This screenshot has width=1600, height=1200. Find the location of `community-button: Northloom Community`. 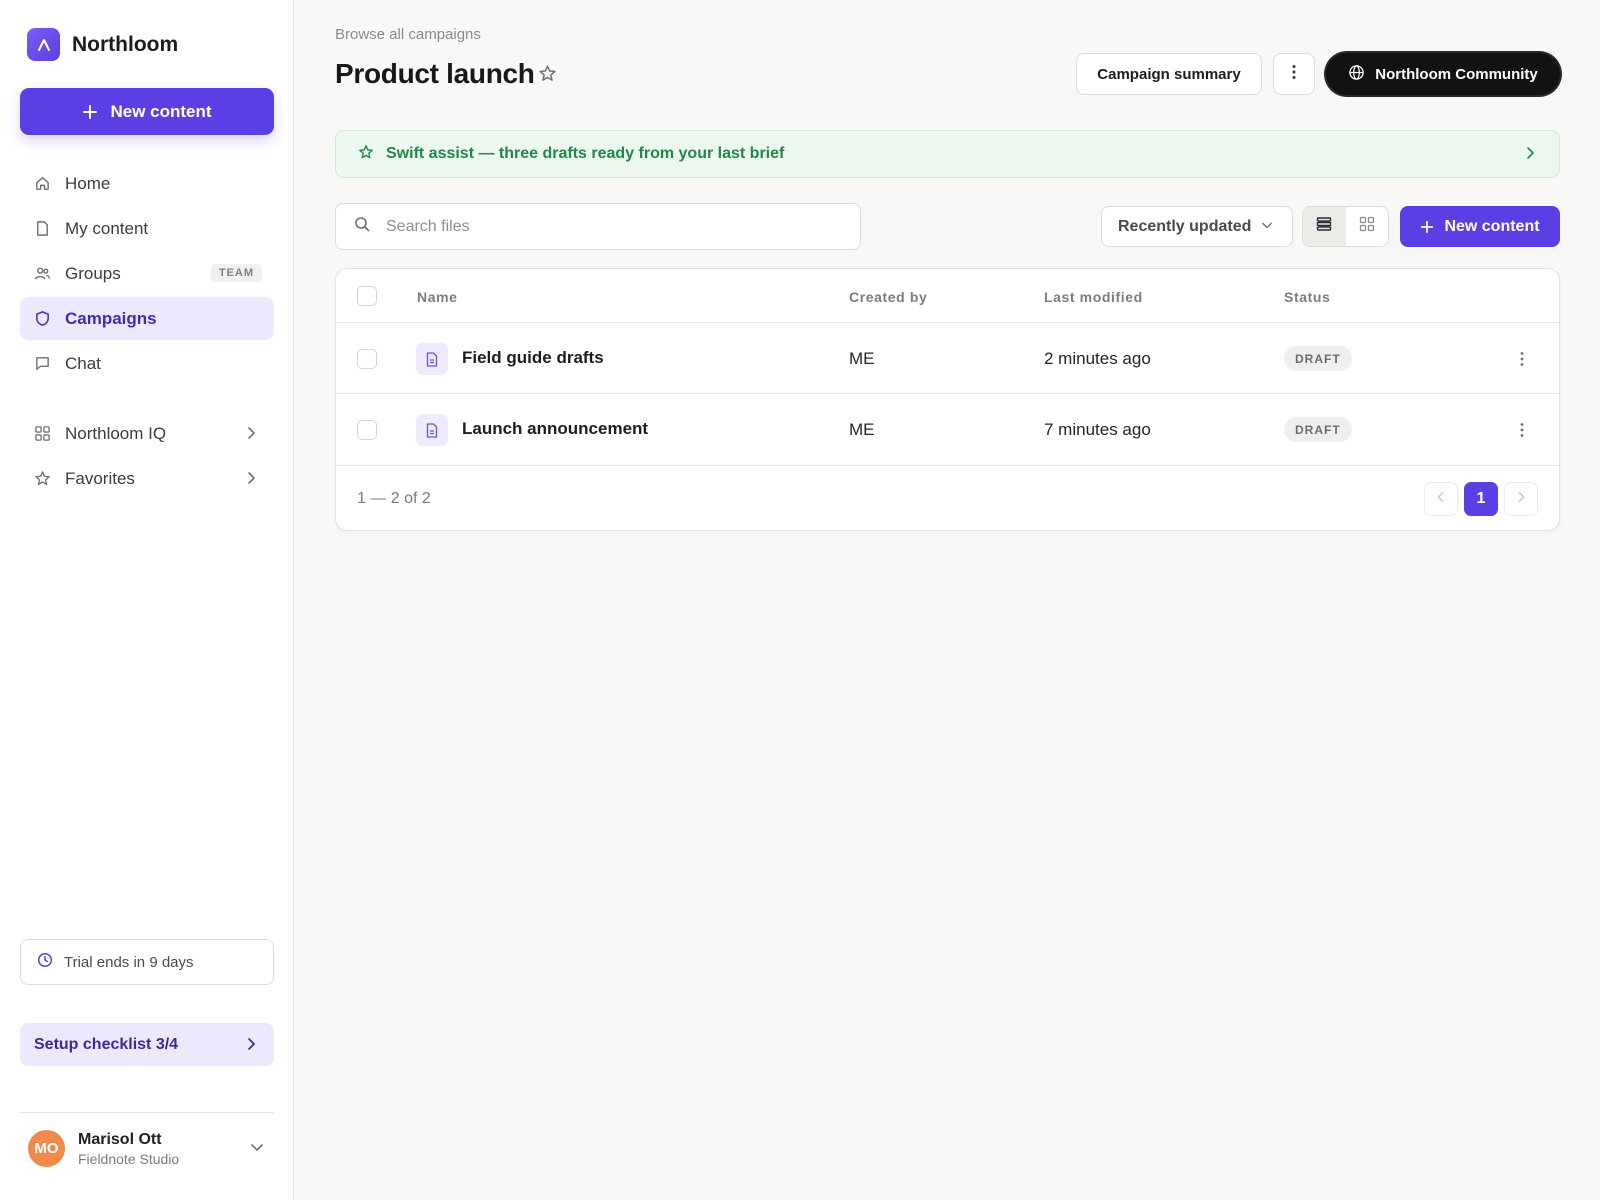

community-button: Northloom Community is located at coordinates (1443, 74).